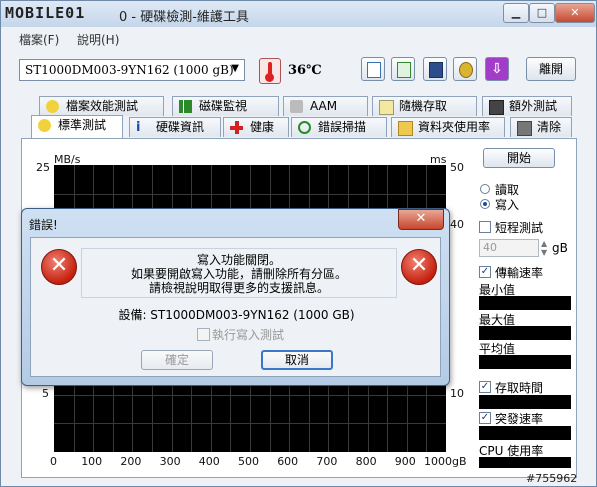 Image resolution: width=597 pixels, height=487 pixels. What do you see at coordinates (53, 461) in the screenshot?
I see `x-tick-label: 0` at bounding box center [53, 461].